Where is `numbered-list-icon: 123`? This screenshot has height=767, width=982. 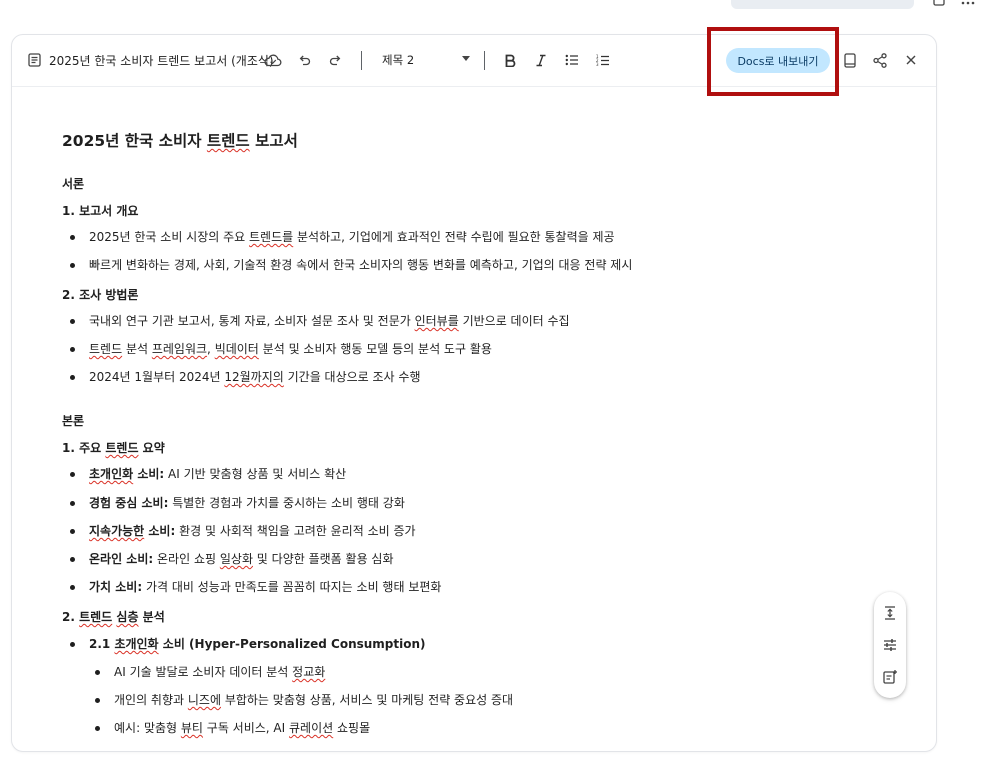 numbered-list-icon: 123 is located at coordinates (603, 60).